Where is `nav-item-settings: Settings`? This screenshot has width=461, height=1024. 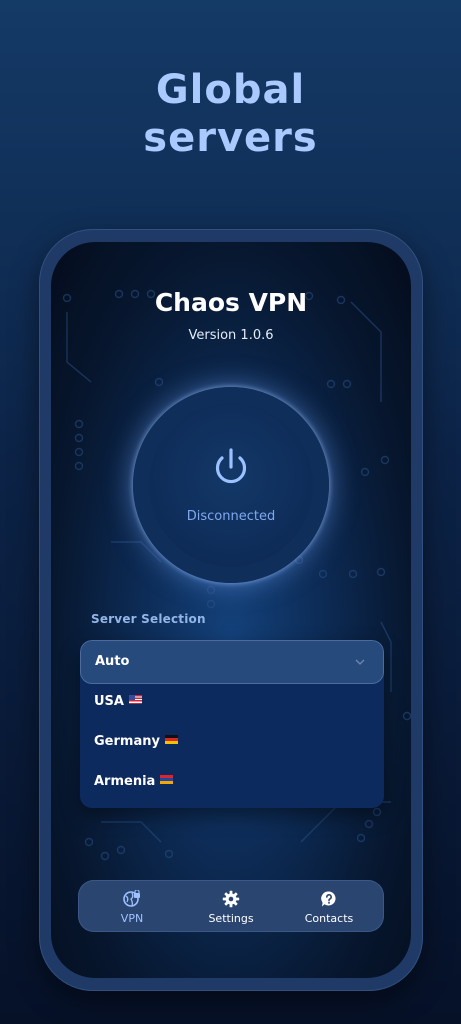
nav-item-settings: Settings is located at coordinates (231, 906).